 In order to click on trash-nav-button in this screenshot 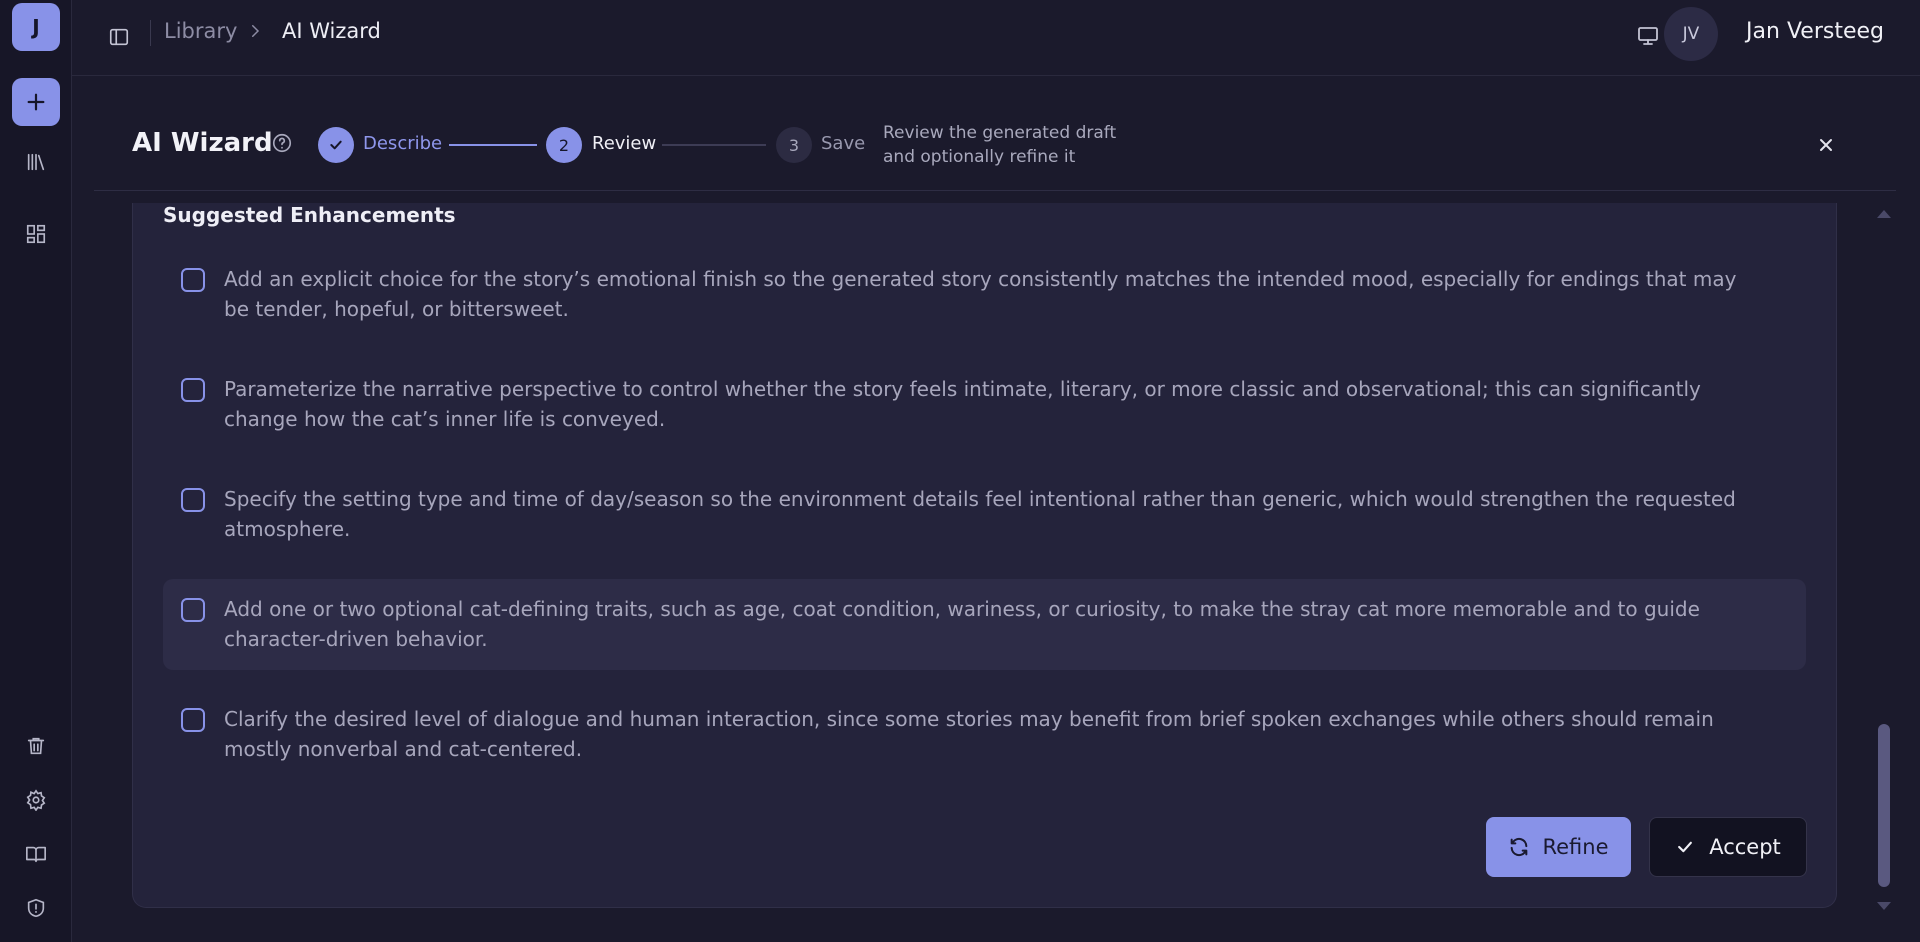, I will do `click(36, 746)`.